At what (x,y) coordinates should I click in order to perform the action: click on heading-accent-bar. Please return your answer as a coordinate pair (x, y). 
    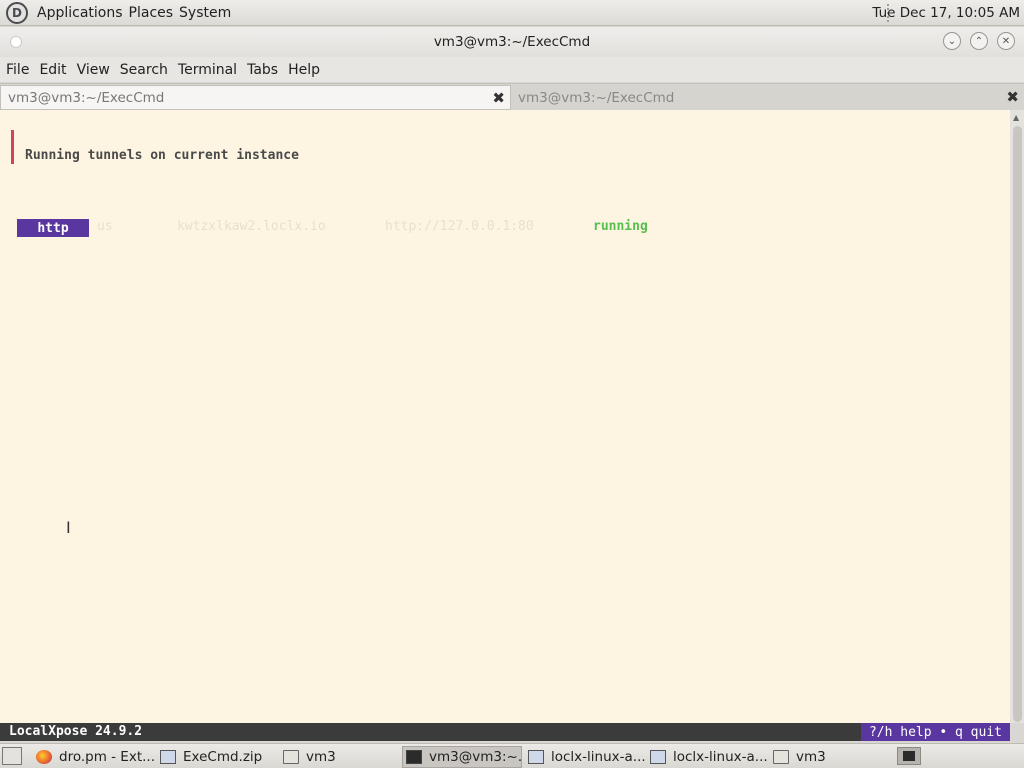
    Looking at the image, I should click on (12, 147).